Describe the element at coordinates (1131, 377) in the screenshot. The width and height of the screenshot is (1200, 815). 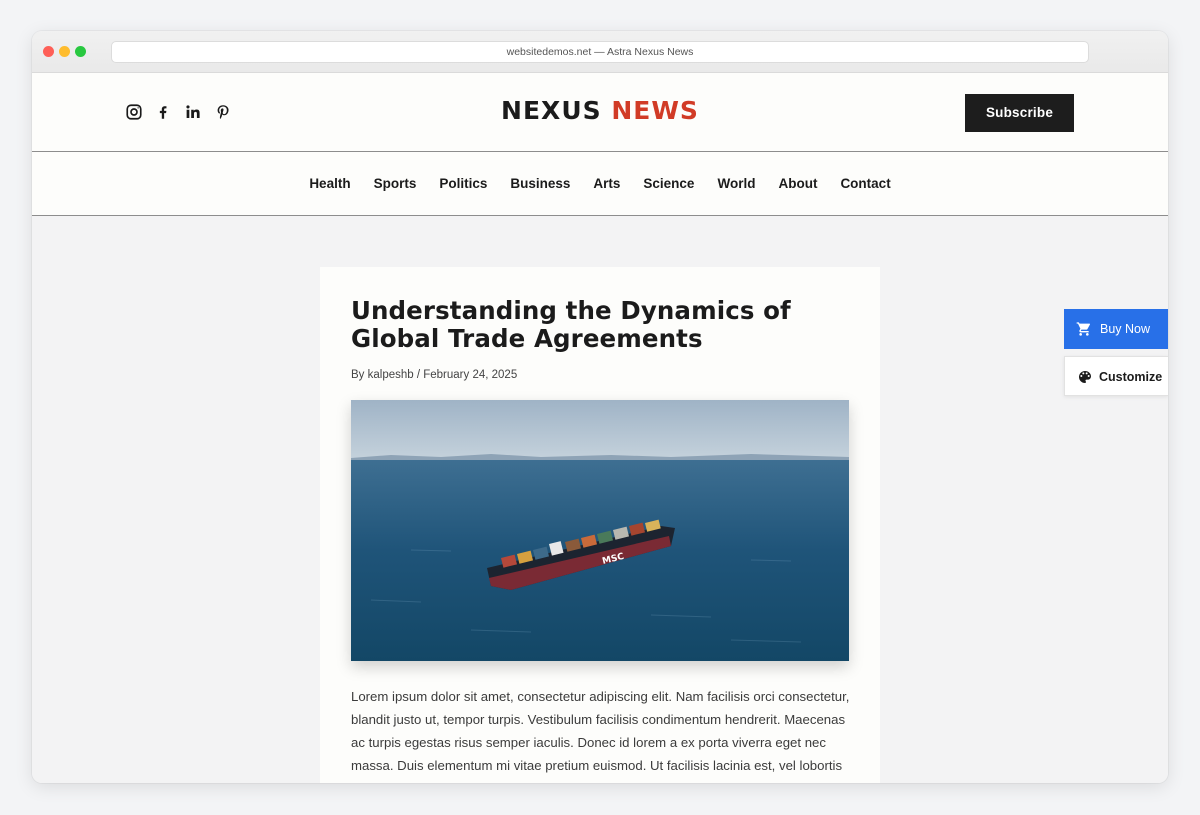
I see `customize-label: Customize` at that location.